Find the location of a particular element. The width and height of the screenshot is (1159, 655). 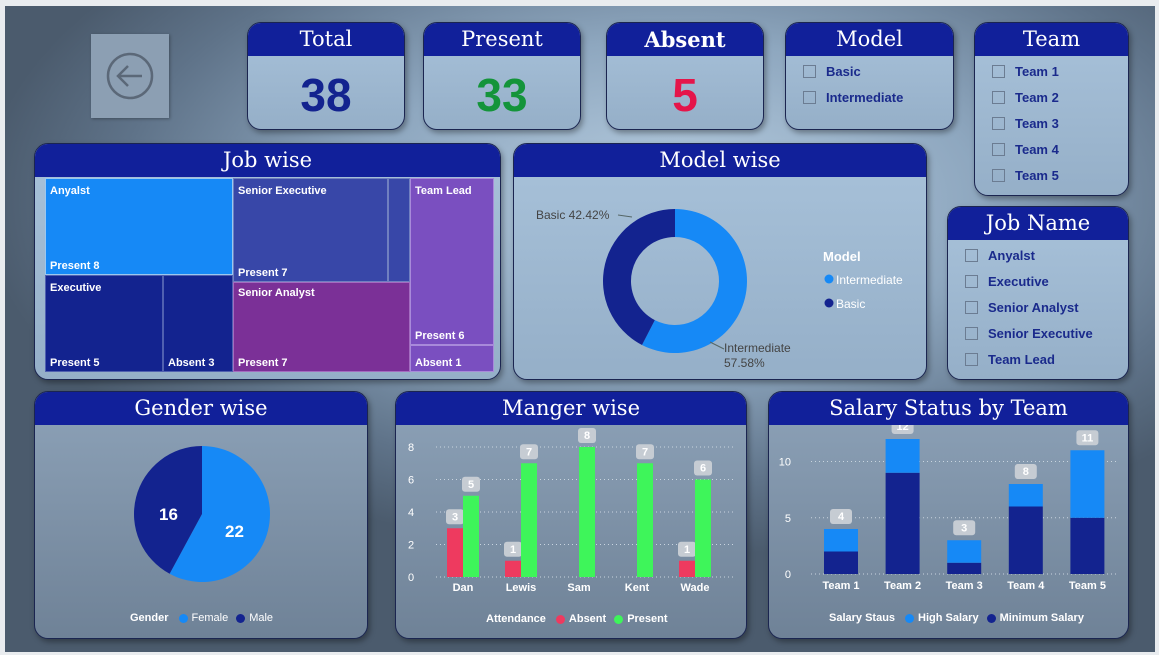

treemap-cell-anyalst-present: Anyalst Present 8 is located at coordinates (139, 226).